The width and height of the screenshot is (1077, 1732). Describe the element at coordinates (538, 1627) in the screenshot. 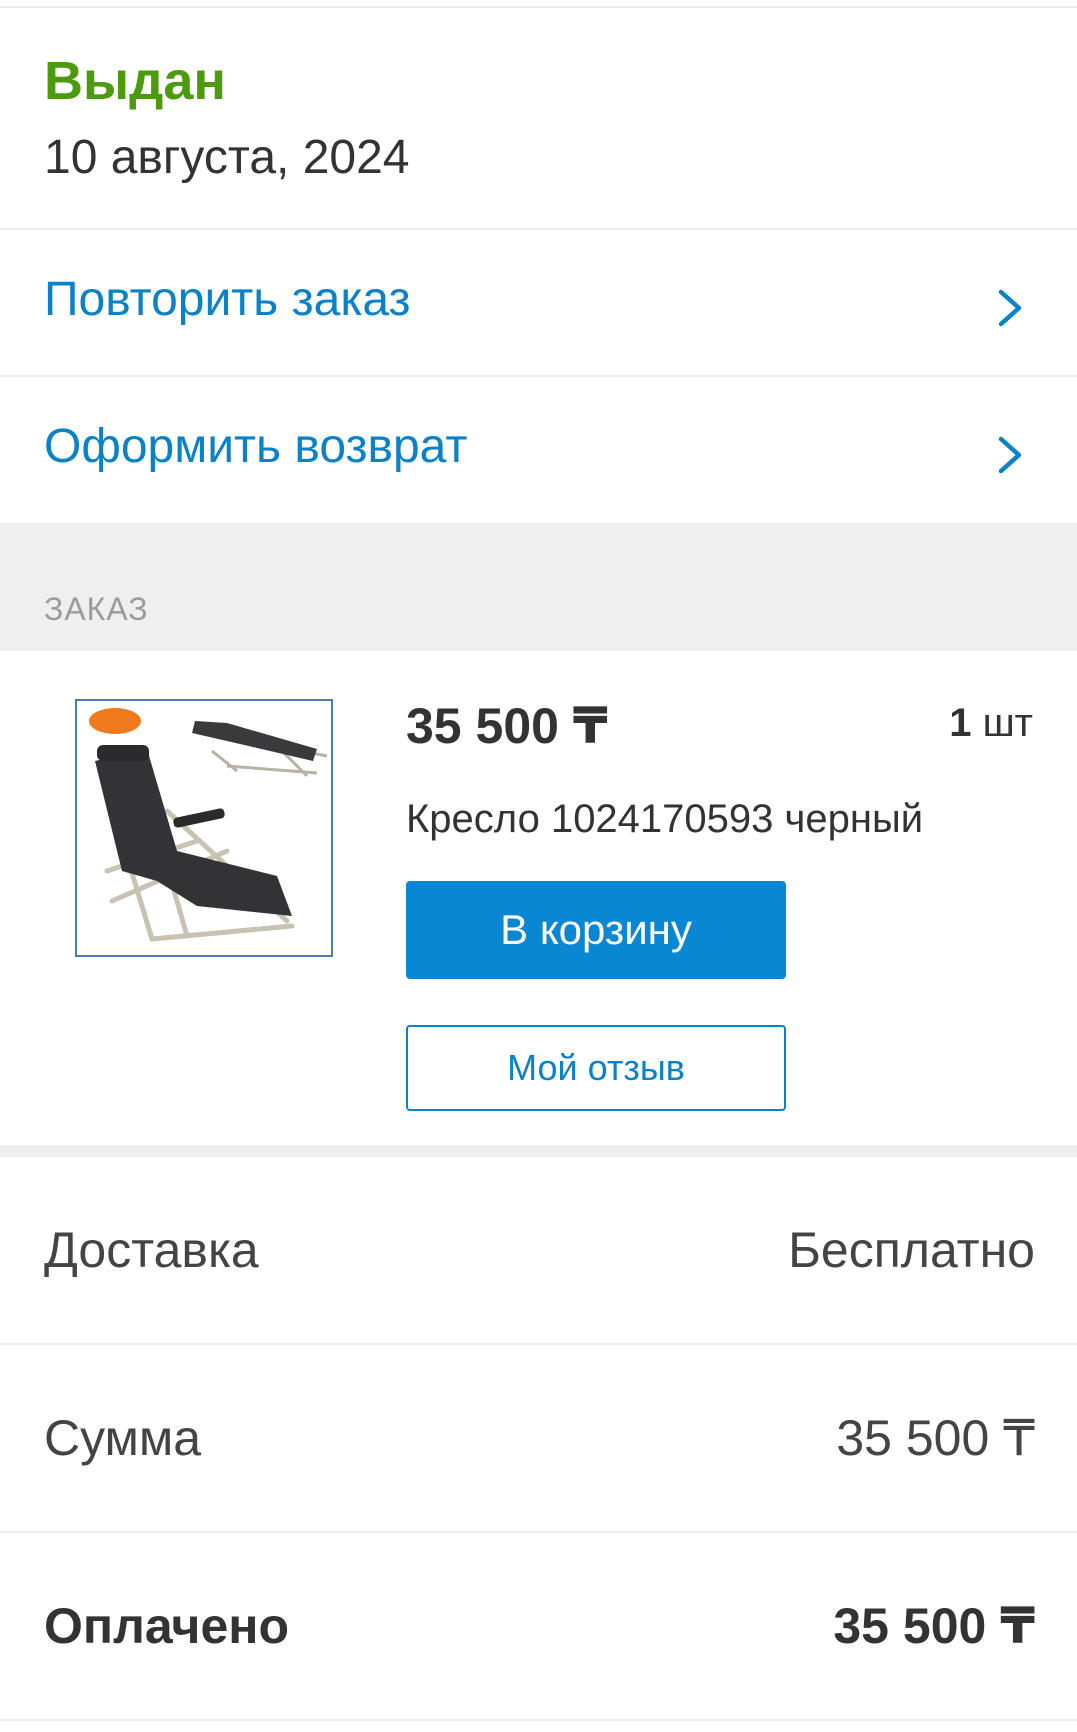

I see `paid-row: Оплачено 35 500 ₸` at that location.